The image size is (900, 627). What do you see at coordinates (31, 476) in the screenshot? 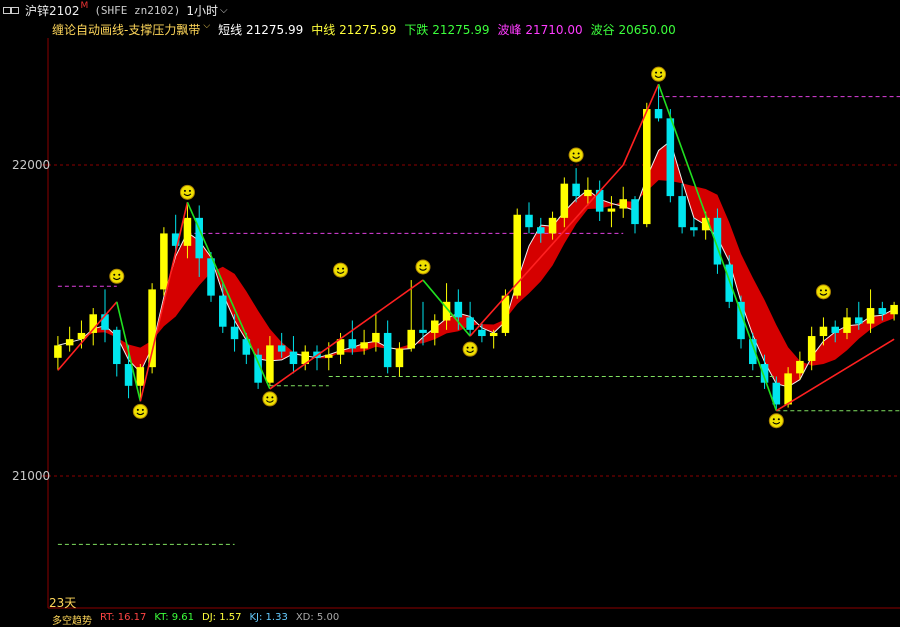
I see `y-tick-label: 21000` at bounding box center [31, 476].